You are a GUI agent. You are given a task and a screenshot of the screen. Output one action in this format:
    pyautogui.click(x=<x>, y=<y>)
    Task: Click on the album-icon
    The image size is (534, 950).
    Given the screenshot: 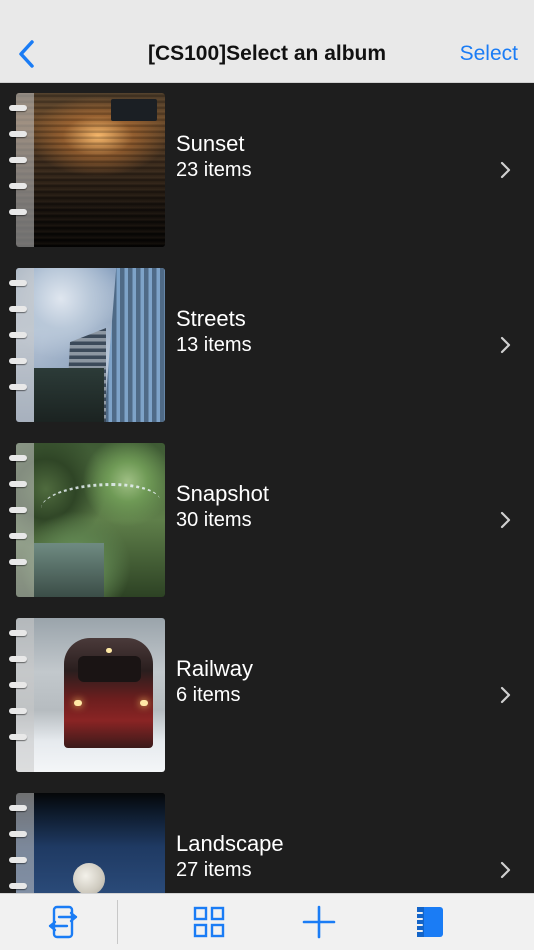 What is the action you would take?
    pyautogui.click(x=428, y=922)
    